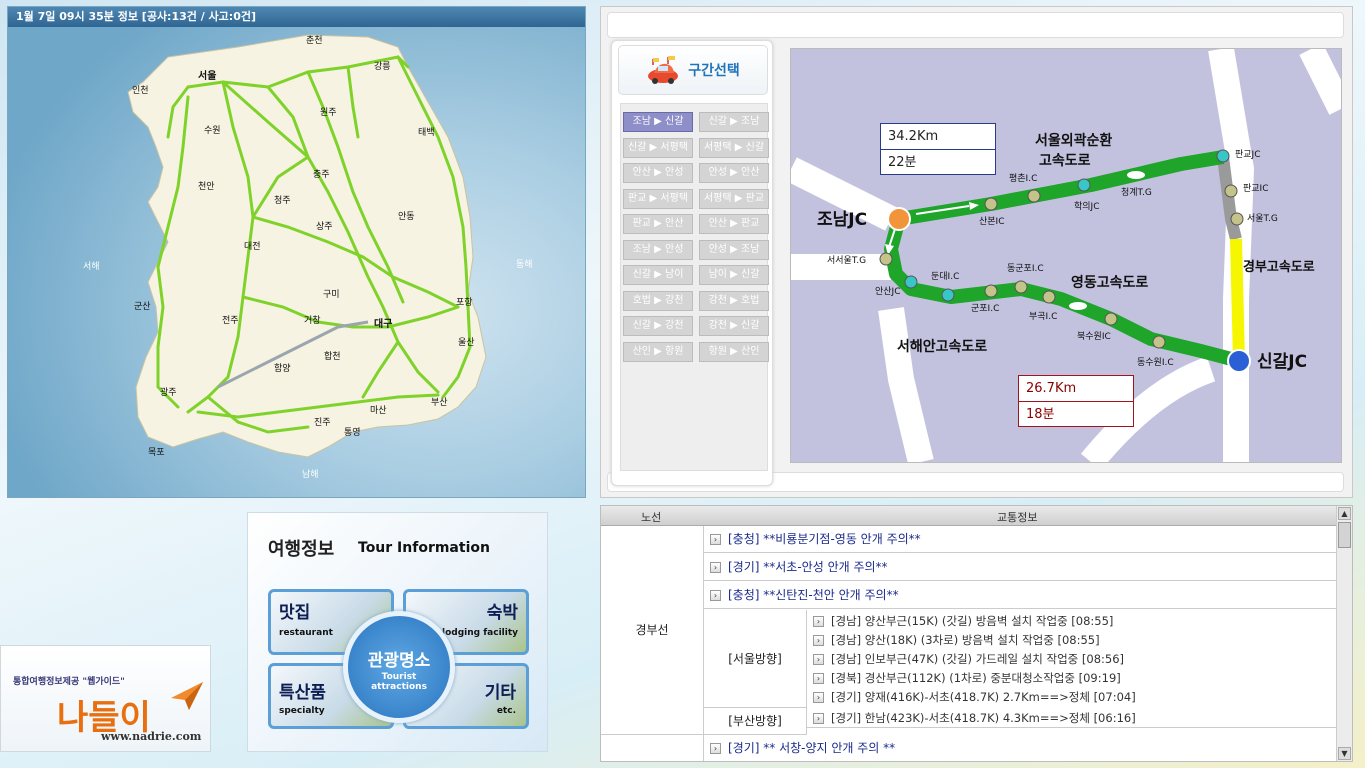 The height and width of the screenshot is (768, 1365). What do you see at coordinates (734, 300) in the screenshot?
I see `section-button: 강천 ▶ 호법` at bounding box center [734, 300].